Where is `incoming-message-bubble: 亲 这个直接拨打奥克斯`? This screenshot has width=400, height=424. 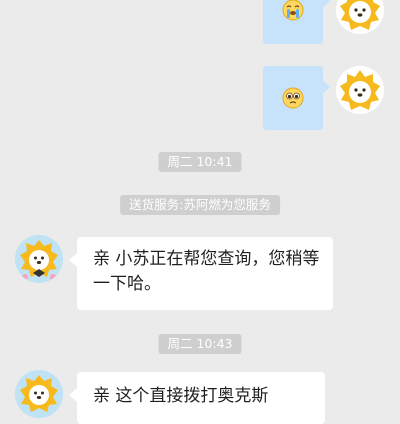
incoming-message-bubble: 亲 这个直接拨打奥克斯 is located at coordinates (197, 398).